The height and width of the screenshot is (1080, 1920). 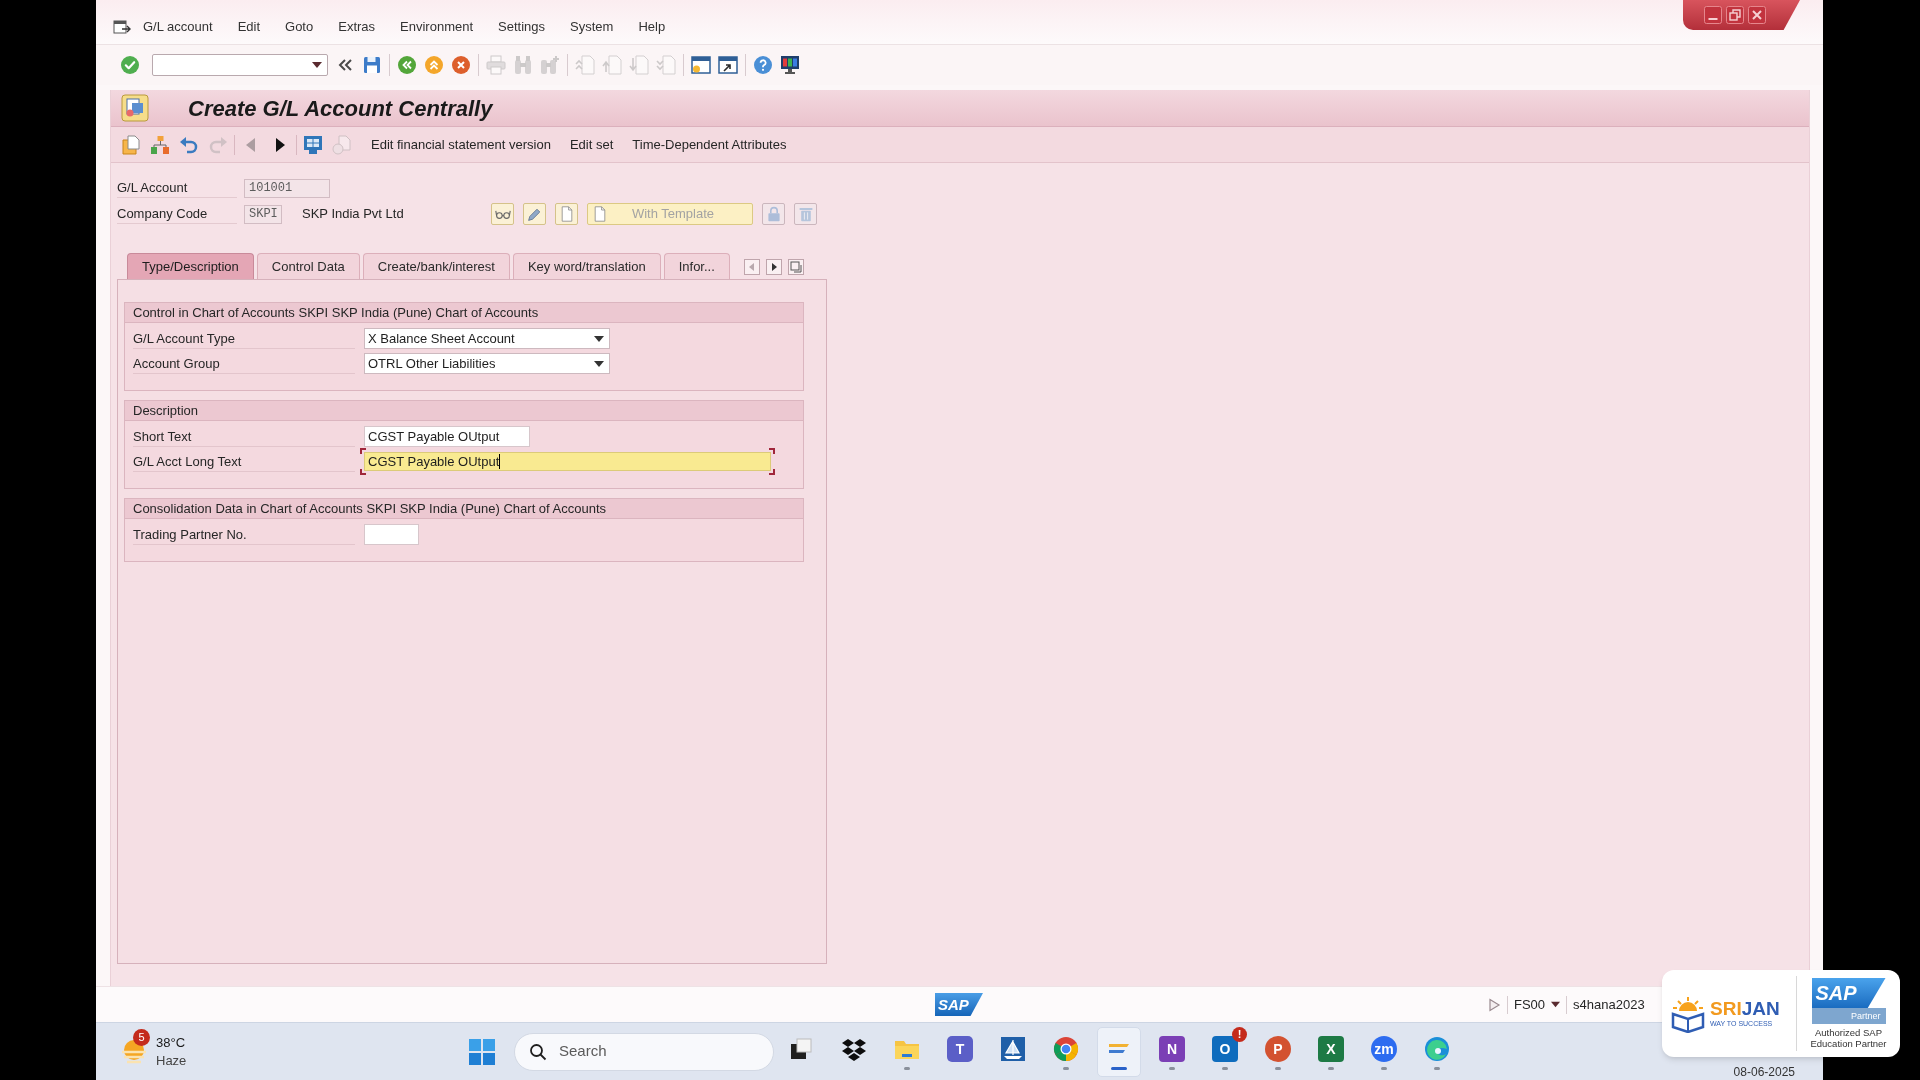 I want to click on document-icon, so click(x=600, y=214).